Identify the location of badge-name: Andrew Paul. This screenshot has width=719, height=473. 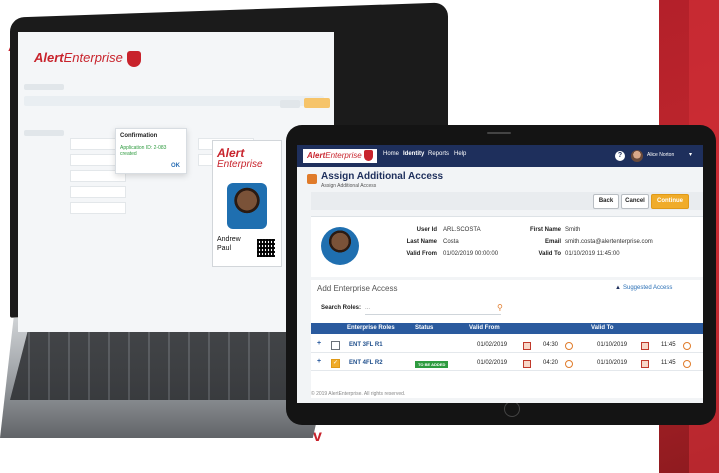
(229, 244).